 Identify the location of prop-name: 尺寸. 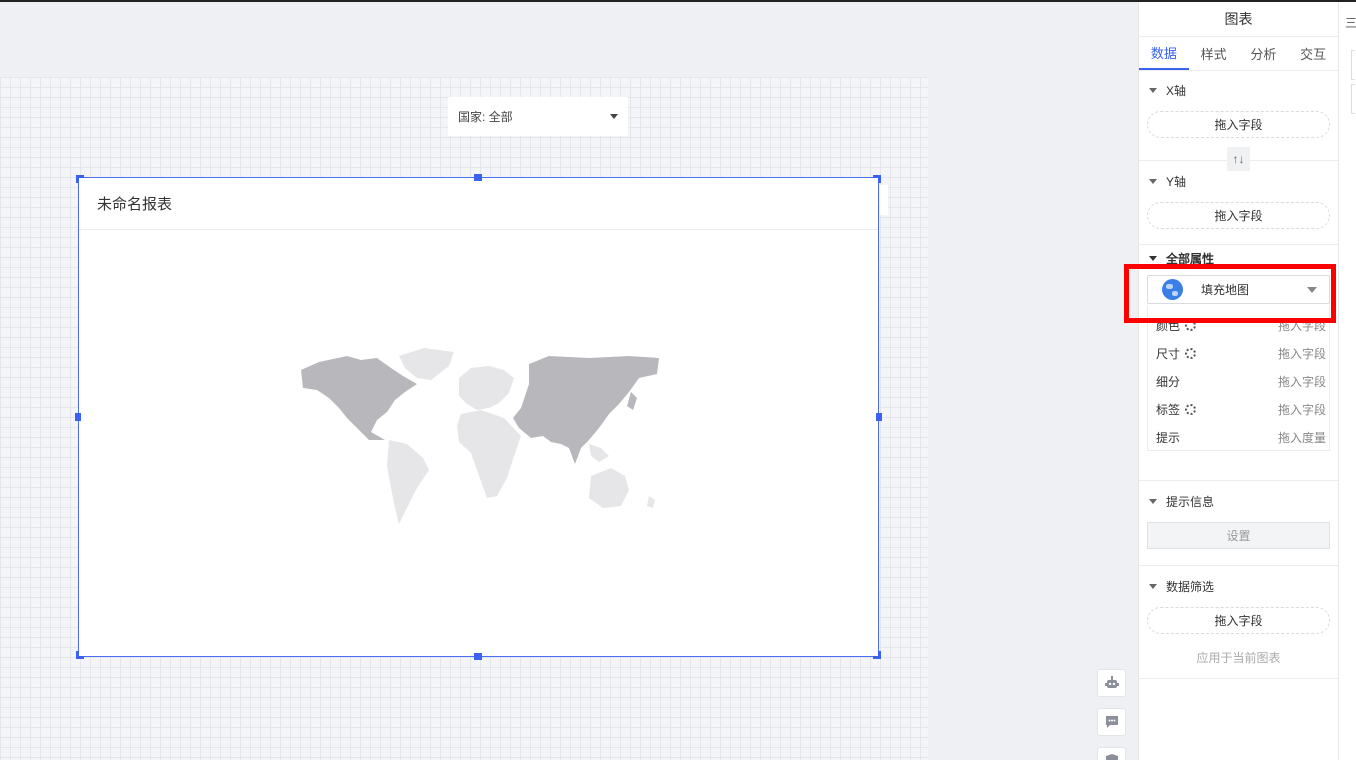
(1168, 353).